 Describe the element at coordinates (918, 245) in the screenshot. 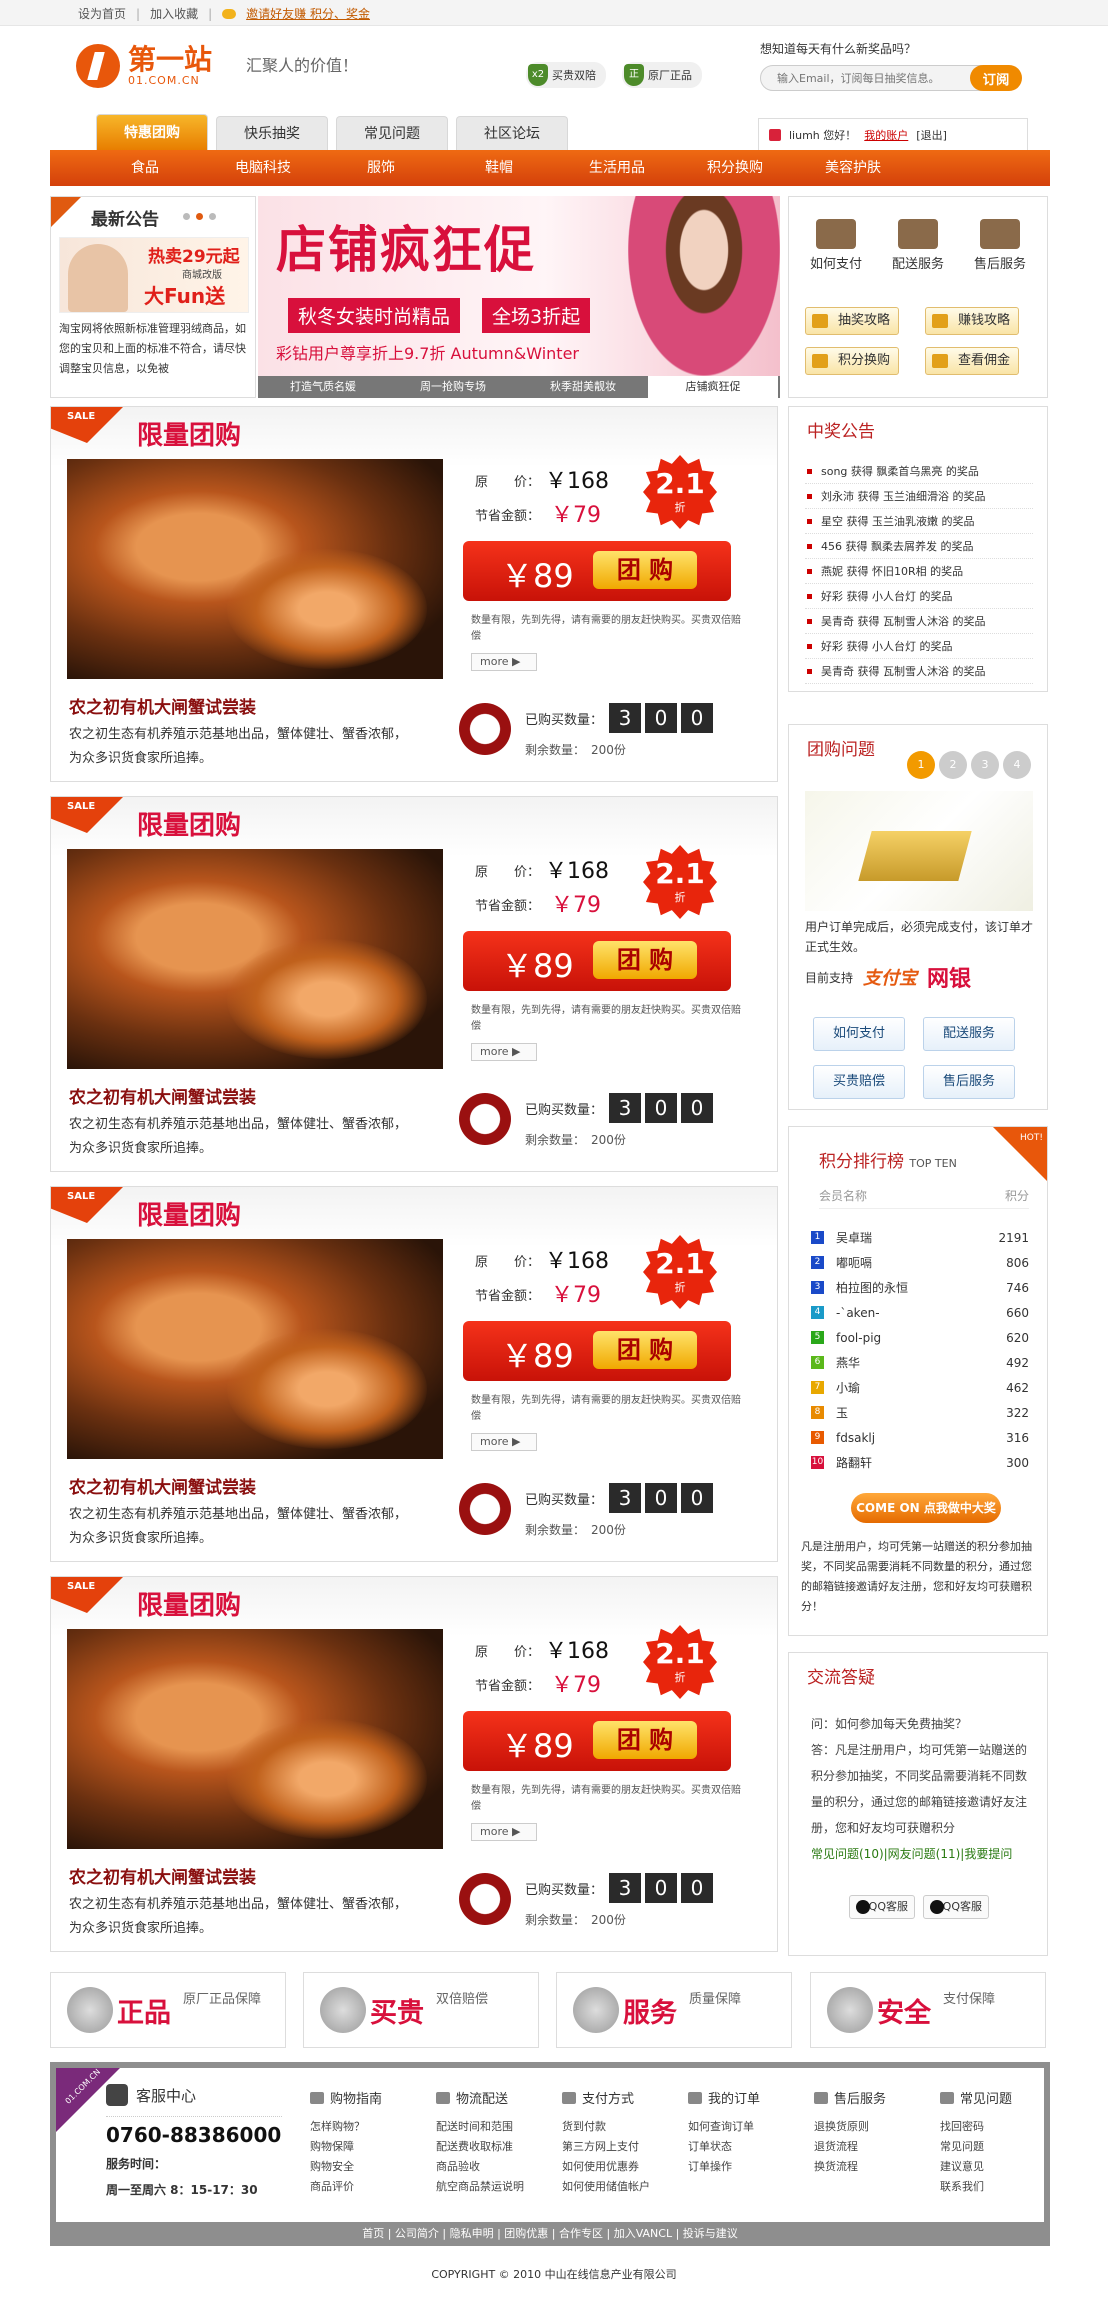

I see `delivery-link: 配送服务` at that location.